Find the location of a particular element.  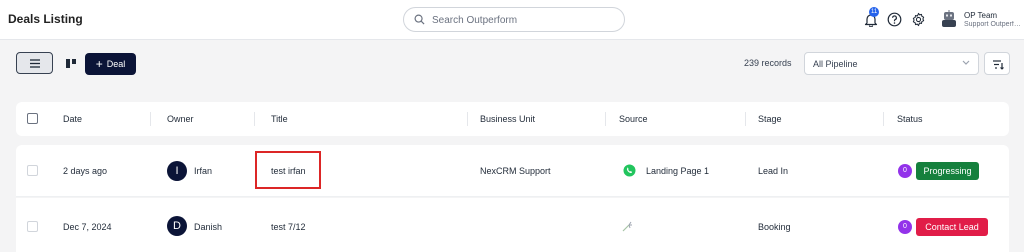

column-owner: Owner is located at coordinates (180, 119).